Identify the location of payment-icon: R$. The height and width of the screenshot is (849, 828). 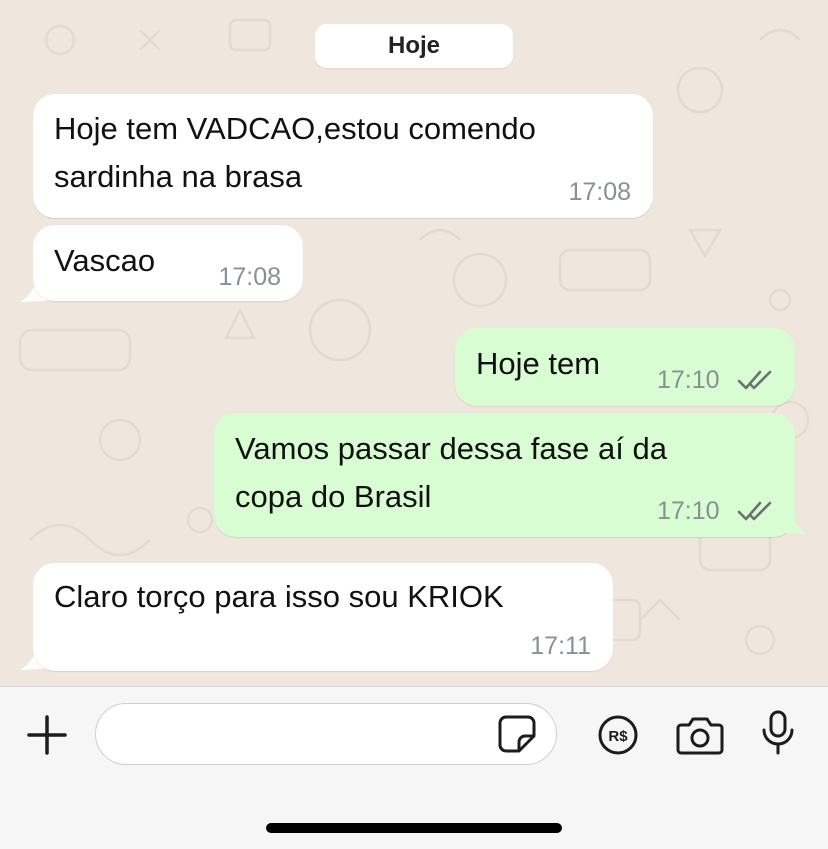
(618, 735).